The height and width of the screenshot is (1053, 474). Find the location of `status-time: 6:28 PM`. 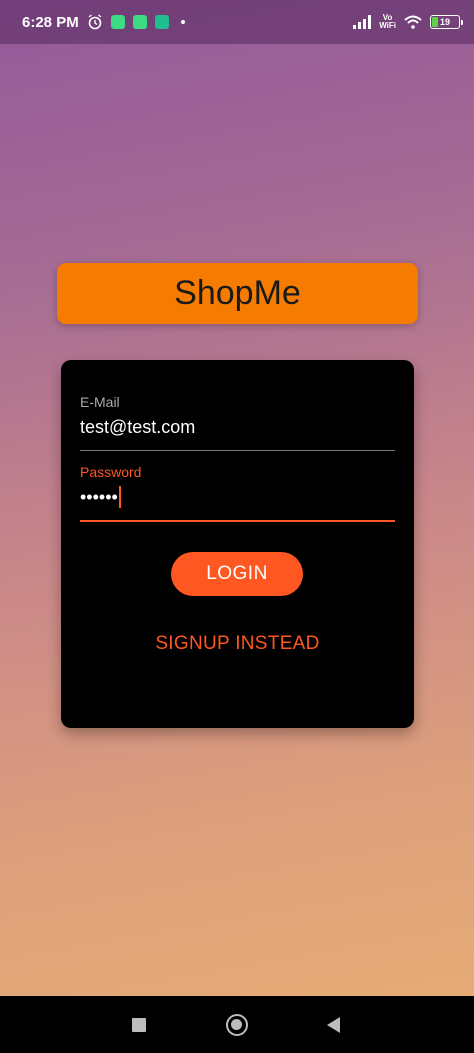

status-time: 6:28 PM is located at coordinates (50, 22).